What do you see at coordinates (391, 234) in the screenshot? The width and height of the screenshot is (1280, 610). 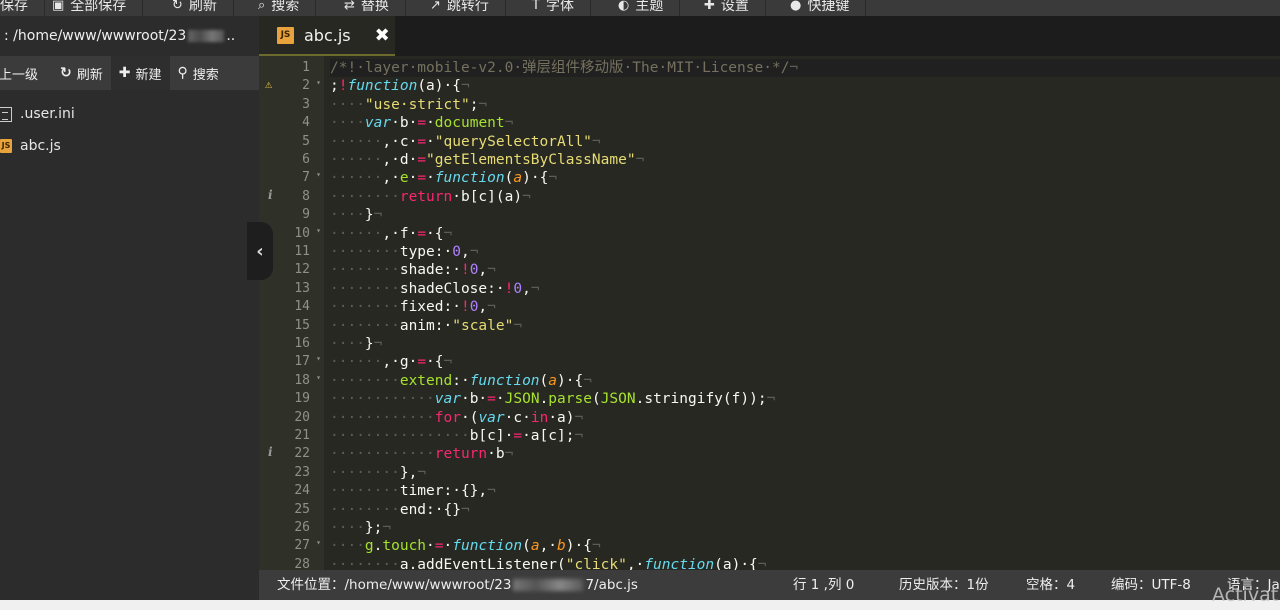 I see `code-line: ······,·f·=·{¬` at bounding box center [391, 234].